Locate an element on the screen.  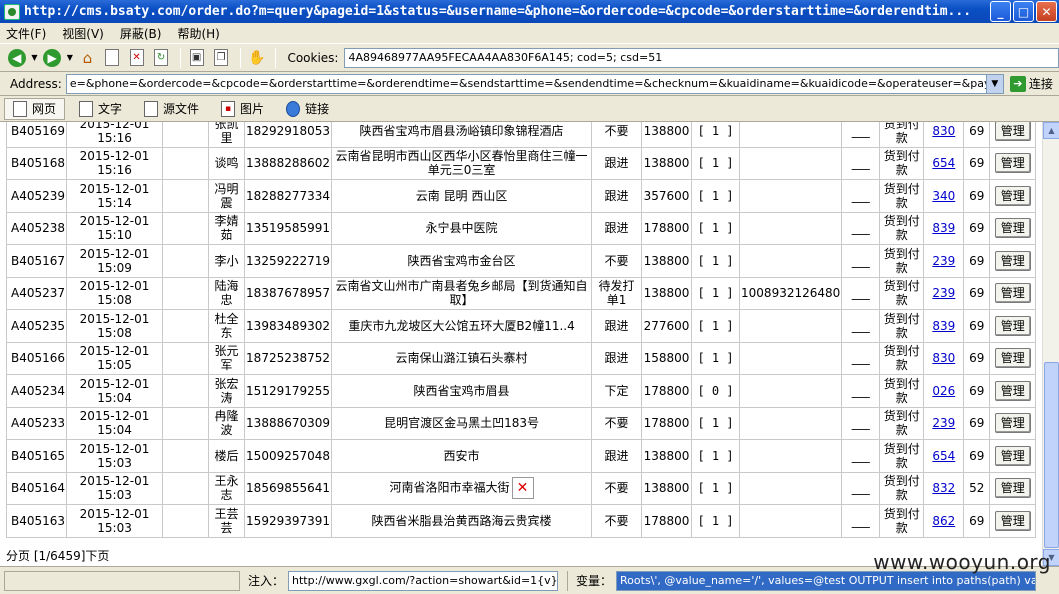
customer-phone: 18292918053 is located at coordinates (288, 135).